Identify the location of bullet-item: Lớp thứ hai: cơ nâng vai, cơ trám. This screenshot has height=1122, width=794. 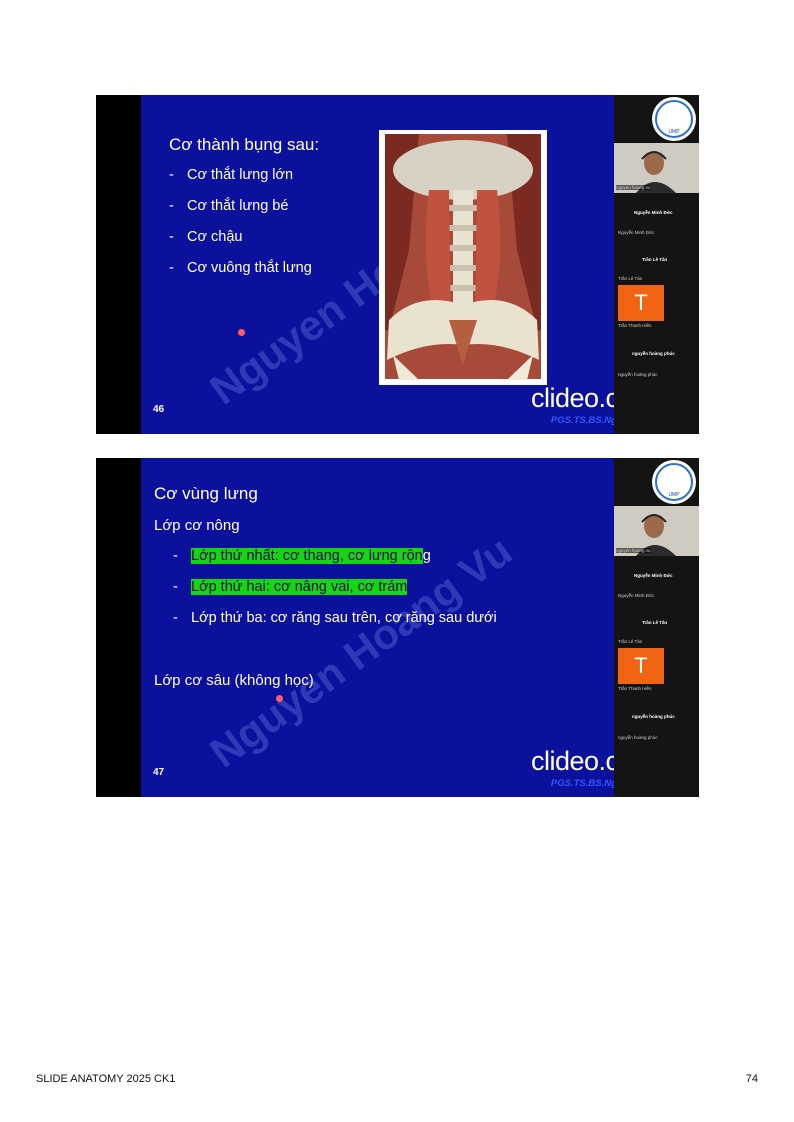
(335, 594).